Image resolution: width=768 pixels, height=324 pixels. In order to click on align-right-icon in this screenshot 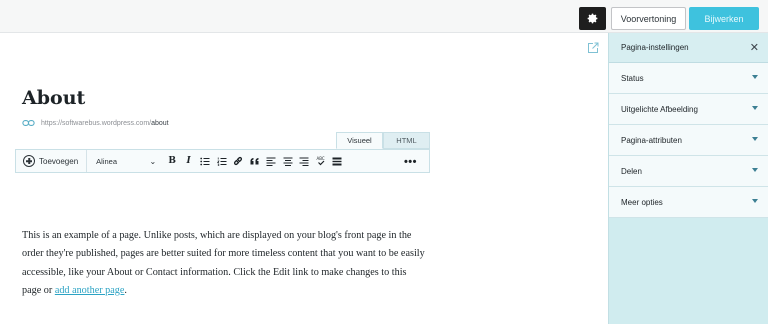, I will do `click(304, 161)`.